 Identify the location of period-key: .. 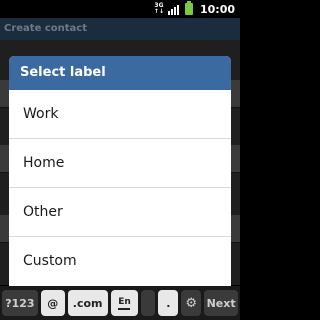
(168, 303).